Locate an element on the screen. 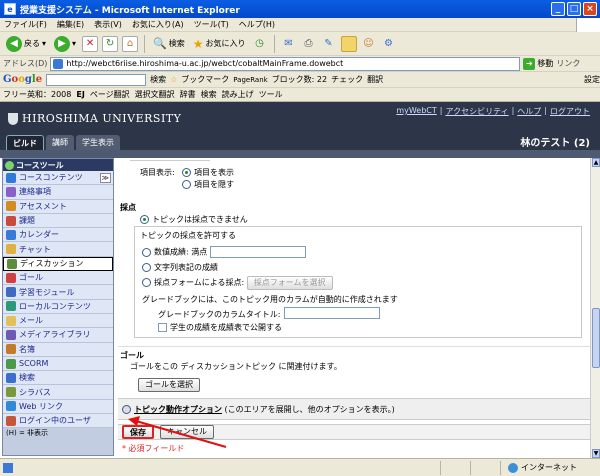 Image resolution: width=600 pixels, height=476 pixels. sidebar-item: アセスメント is located at coordinates (58, 206).